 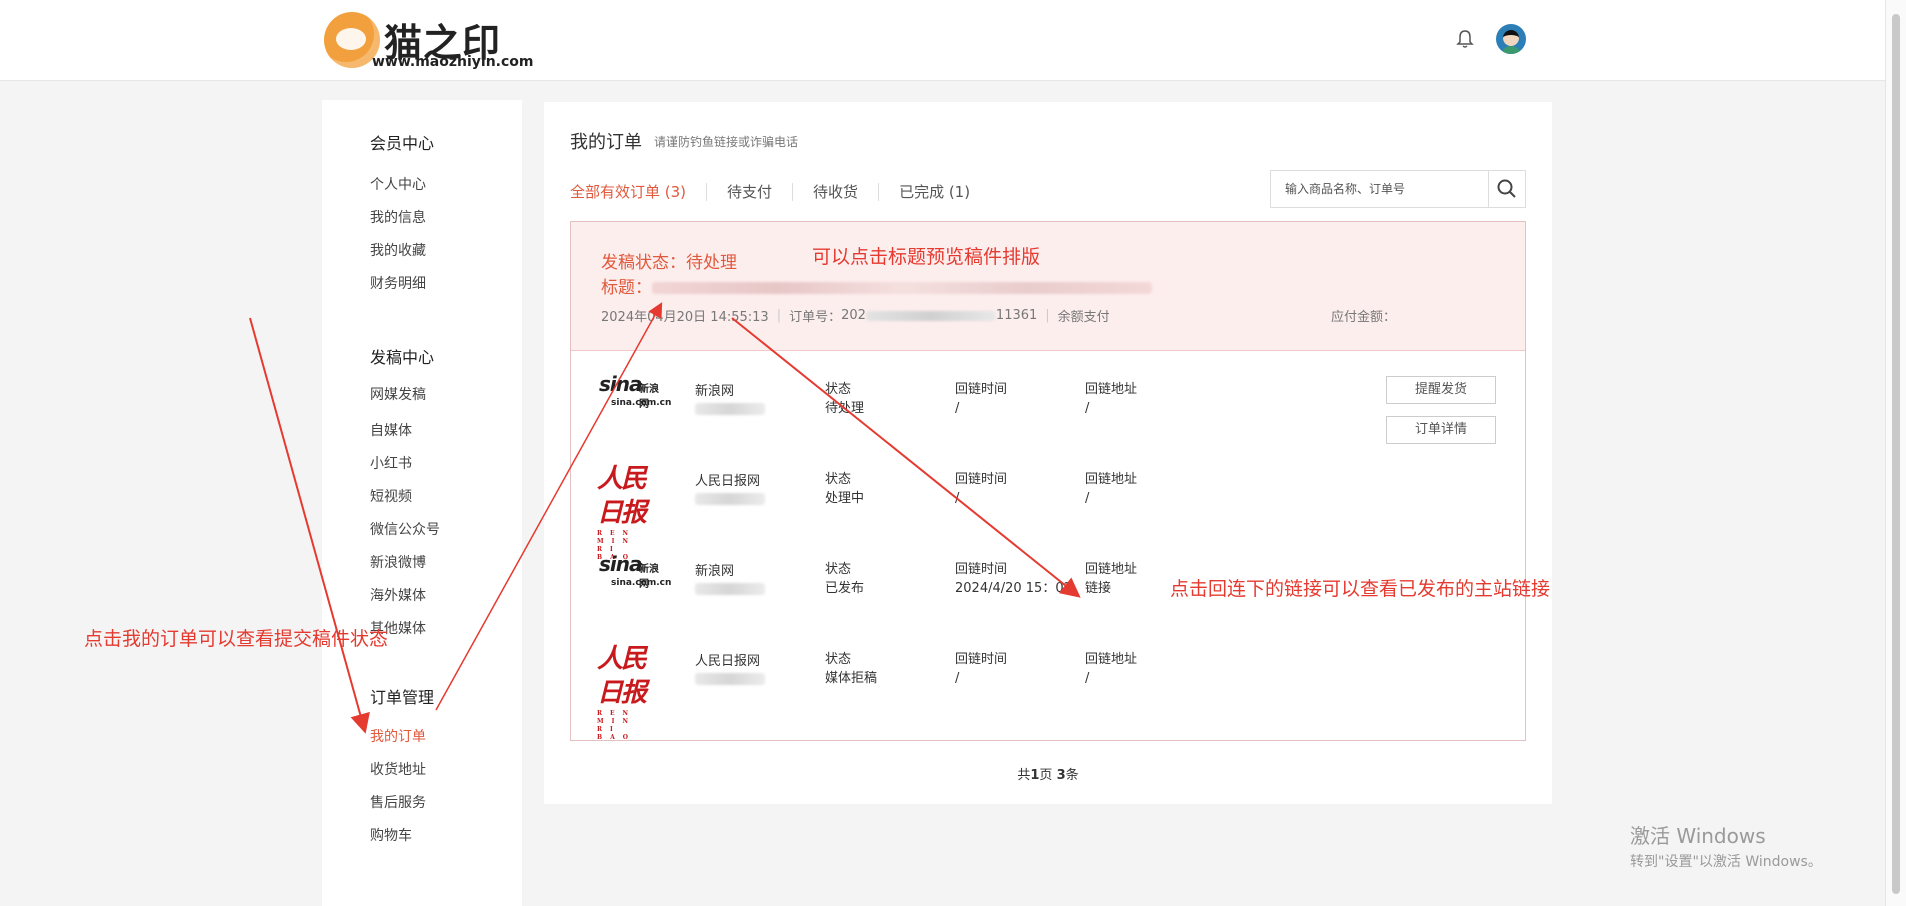 I want to click on sidebar-item-after-sales: 售后服务, so click(x=398, y=802).